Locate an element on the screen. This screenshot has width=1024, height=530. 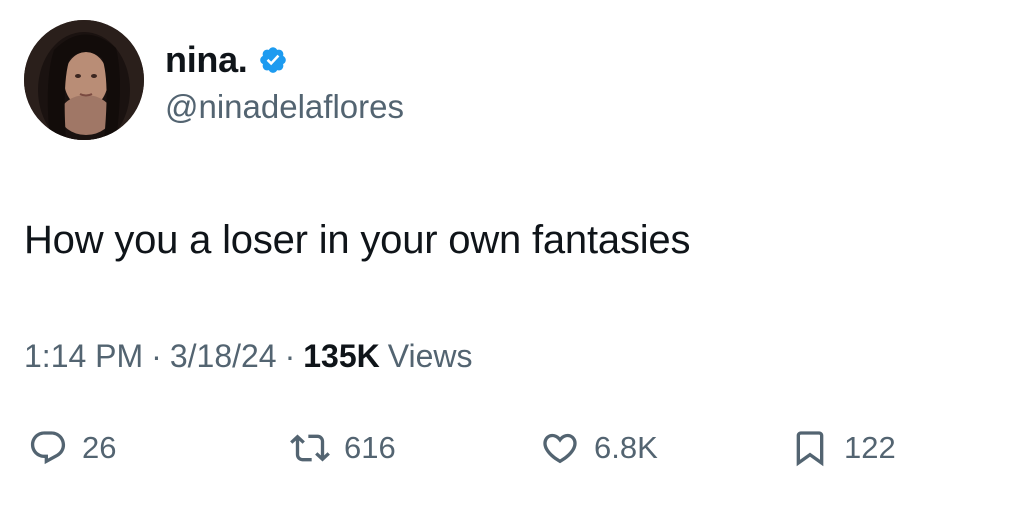
avatar is located at coordinates (84, 80).